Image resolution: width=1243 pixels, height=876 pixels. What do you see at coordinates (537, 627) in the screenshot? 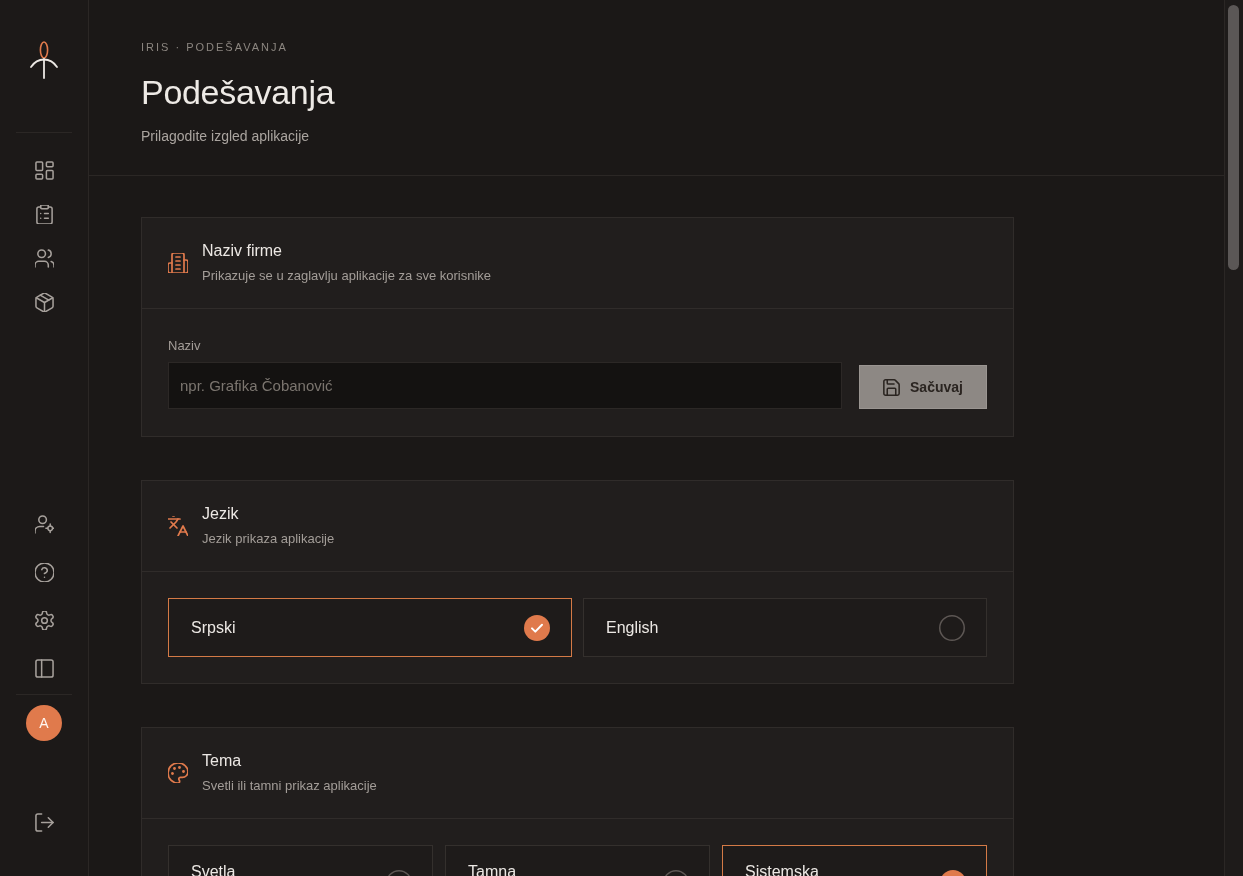
I see `check-icon` at bounding box center [537, 627].